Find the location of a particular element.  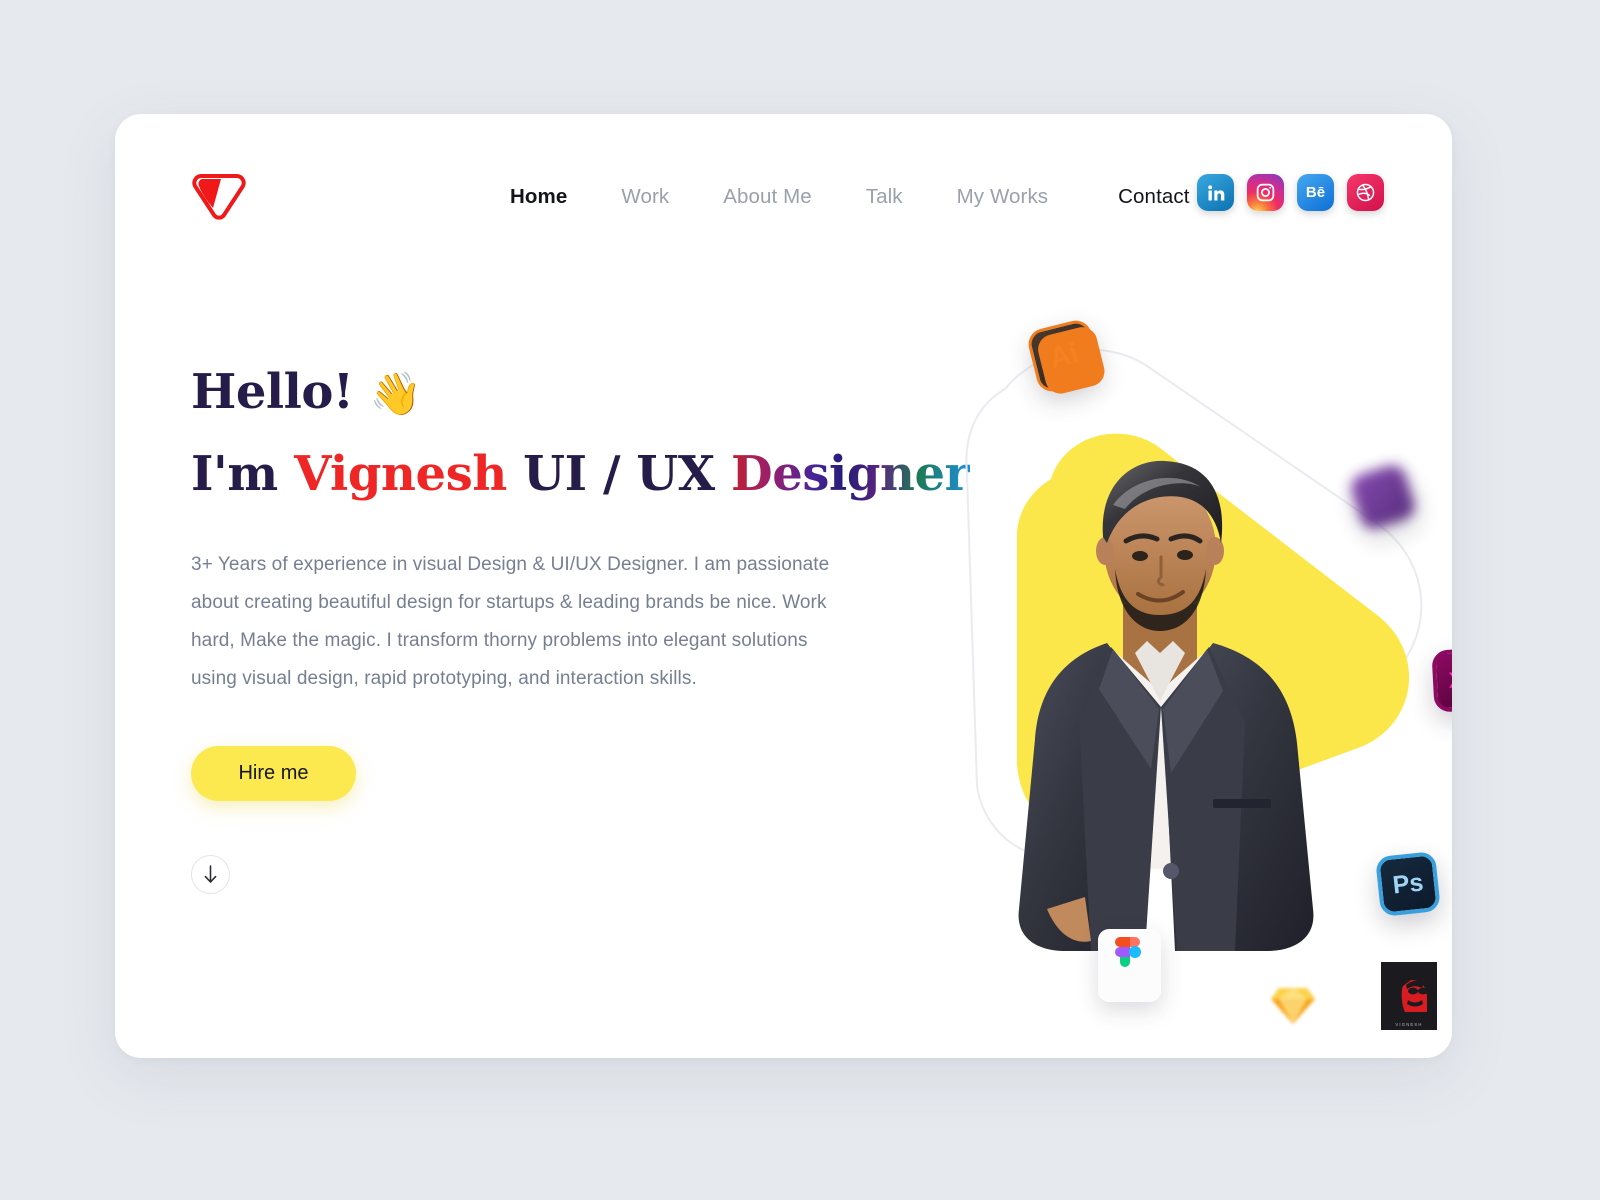

nav-item-my-works: My Works is located at coordinates (1003, 197).